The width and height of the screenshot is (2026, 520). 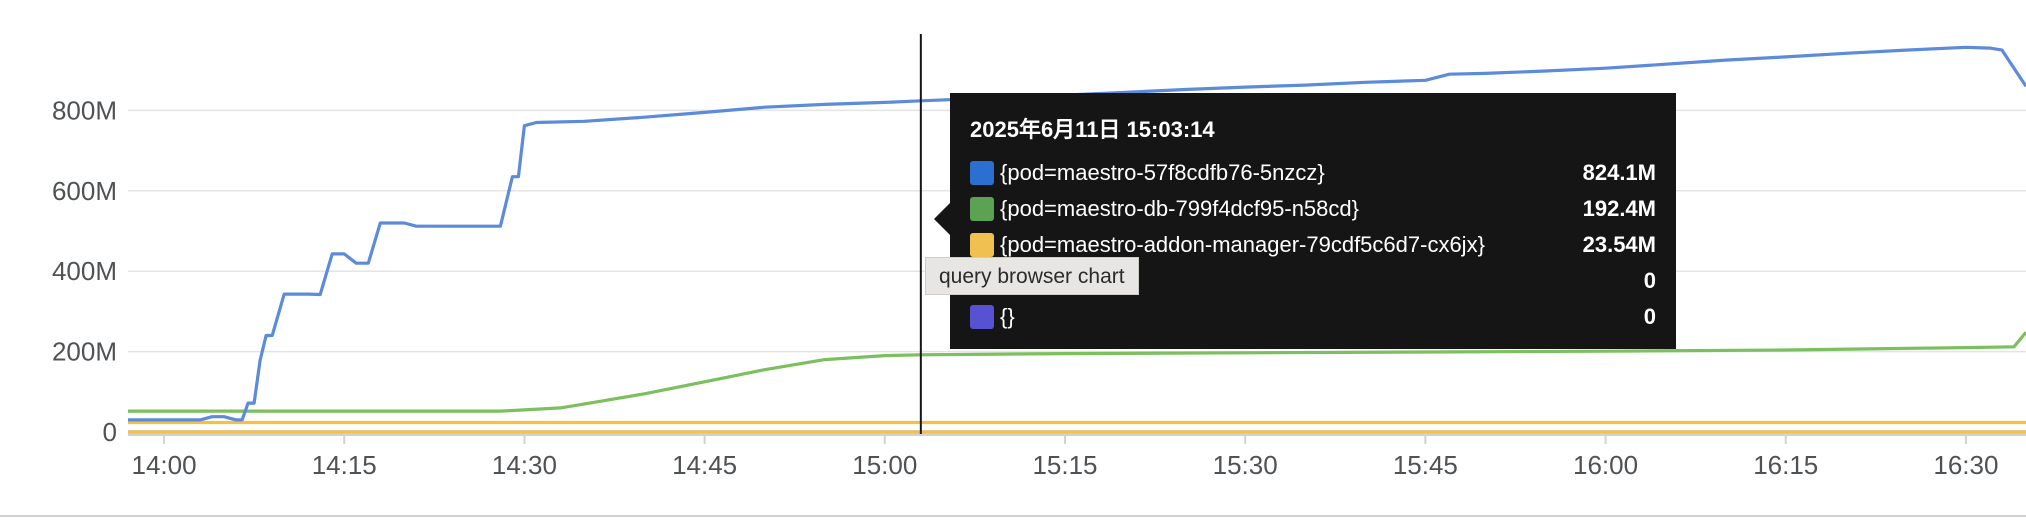 What do you see at coordinates (1092, 129) in the screenshot?
I see `tooltip-timestamp: 2025年6月11日 15:03:14` at bounding box center [1092, 129].